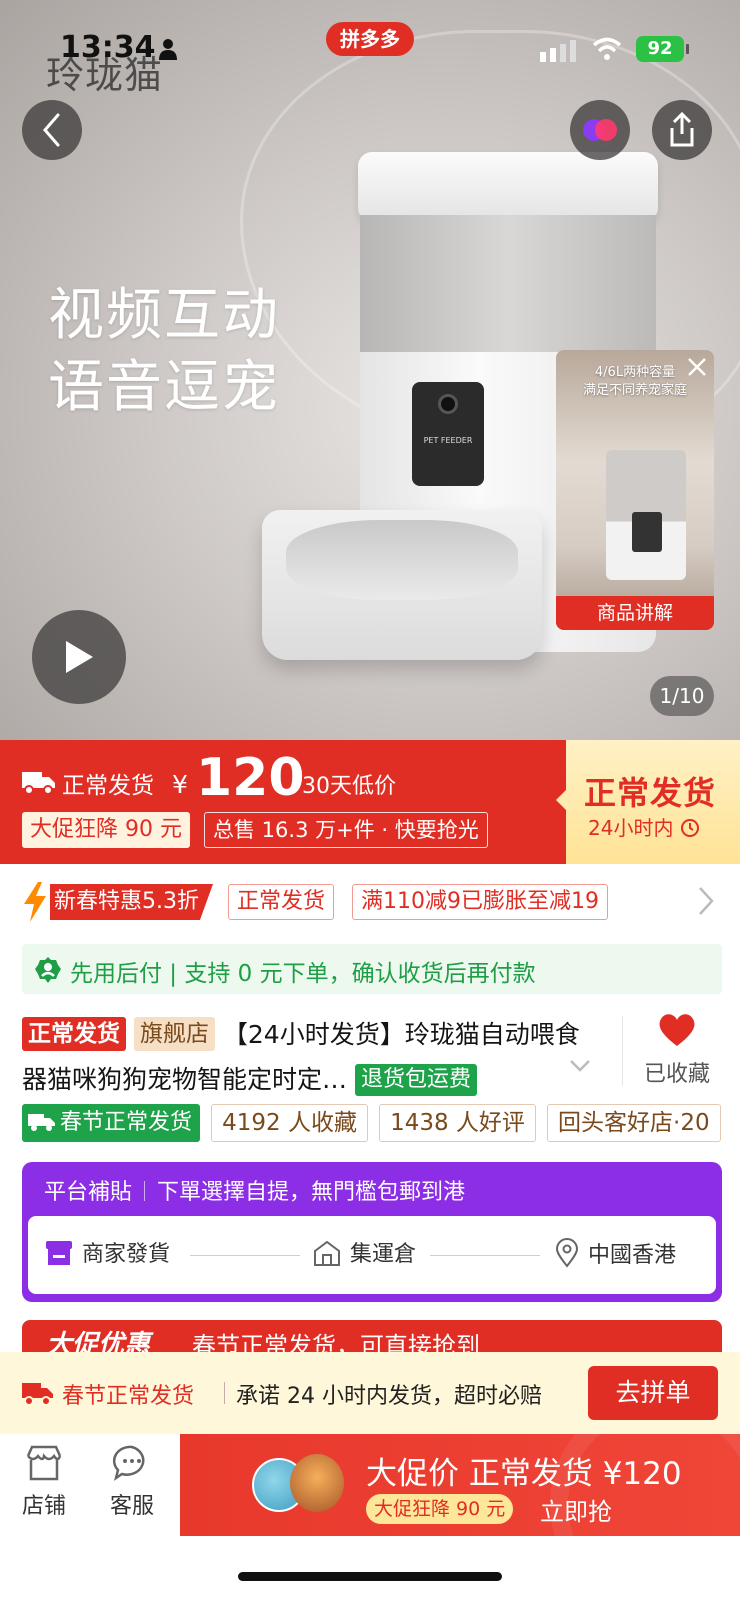 The image size is (740, 1600). I want to click on product-tags-row: 春节正常发货 4192 人收藏 1438 人好评 回头客好店·20, so click(381, 1124).